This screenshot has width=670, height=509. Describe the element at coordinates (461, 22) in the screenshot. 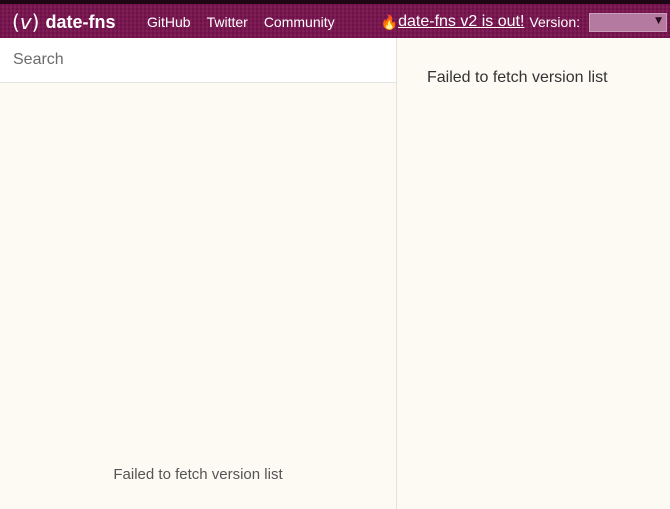

I see `announcement-link: date-fns v2 is out!` at that location.